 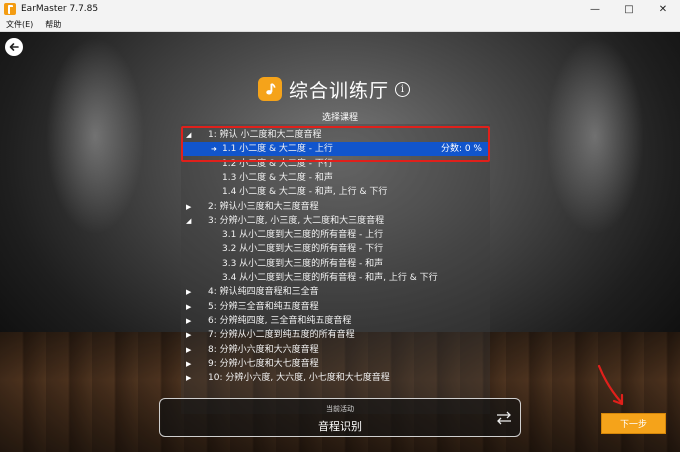 I want to click on course-group-item: ▶ 2: 辨认小三度和大三度音程, so click(x=335, y=207).